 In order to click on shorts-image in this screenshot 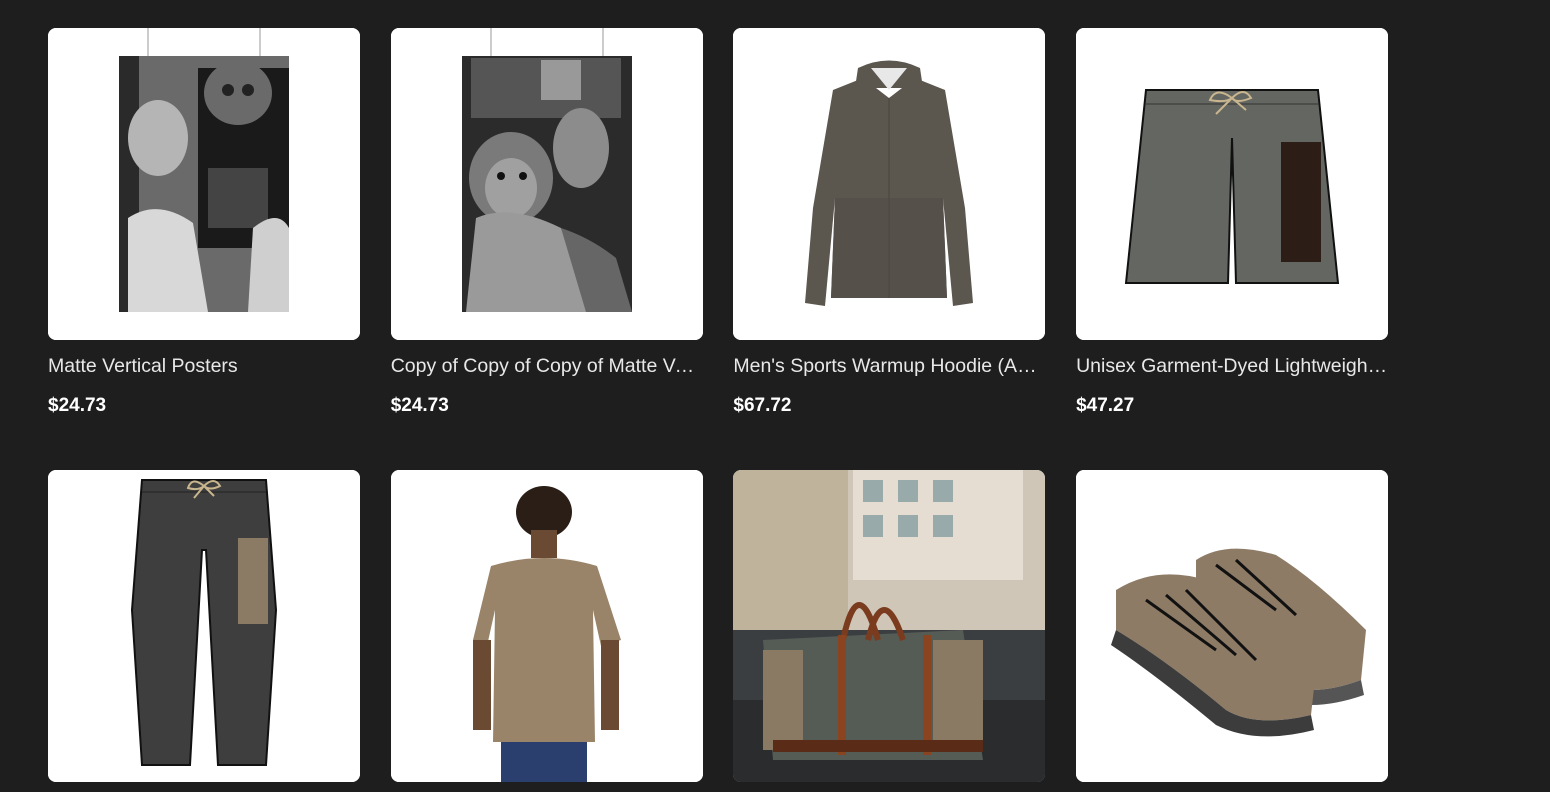, I will do `click(1232, 184)`.